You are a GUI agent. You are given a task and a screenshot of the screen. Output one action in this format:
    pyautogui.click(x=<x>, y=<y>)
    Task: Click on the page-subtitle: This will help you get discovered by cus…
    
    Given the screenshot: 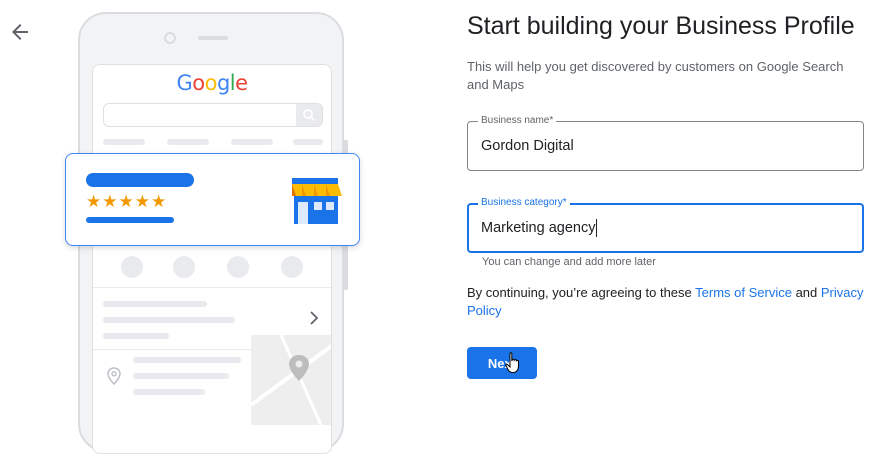 What is the action you would take?
    pyautogui.click(x=655, y=75)
    